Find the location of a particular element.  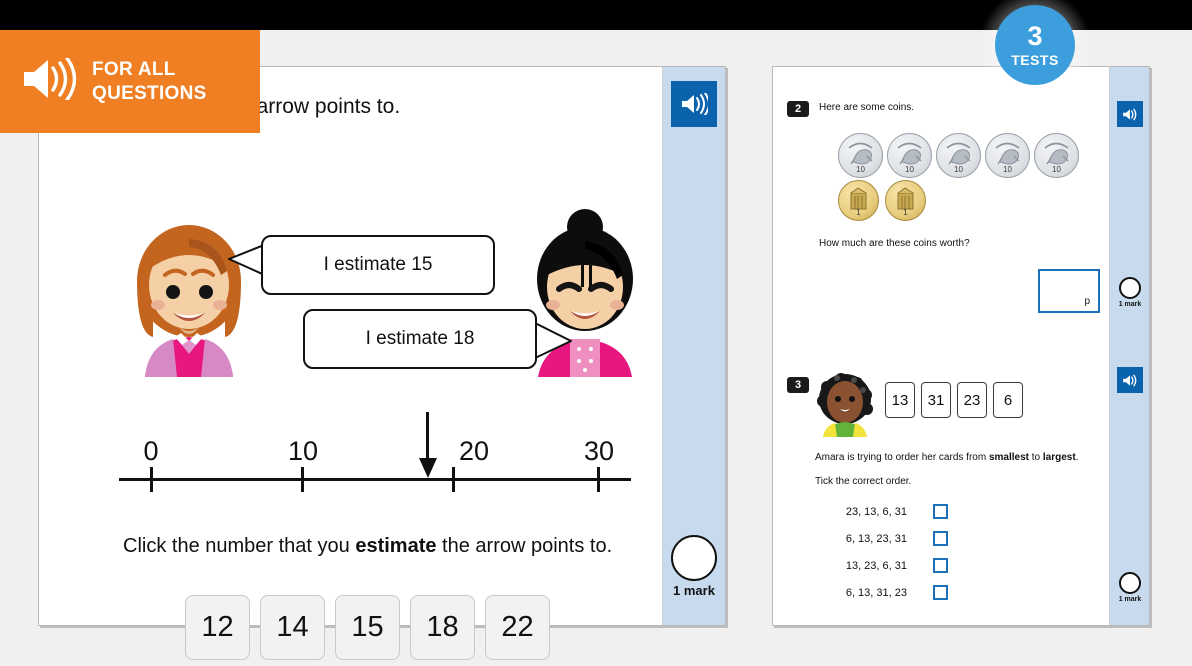

answer-option-12: 12 is located at coordinates (217, 627).